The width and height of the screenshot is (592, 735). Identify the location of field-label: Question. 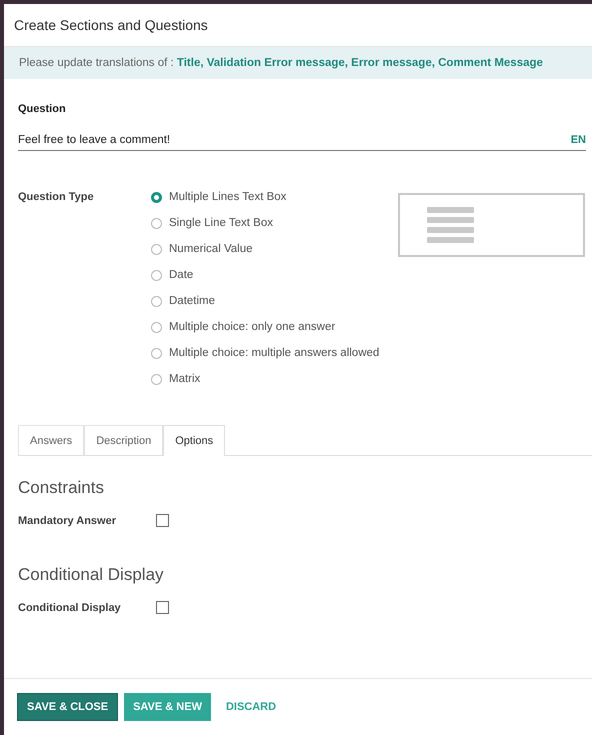
(42, 109).